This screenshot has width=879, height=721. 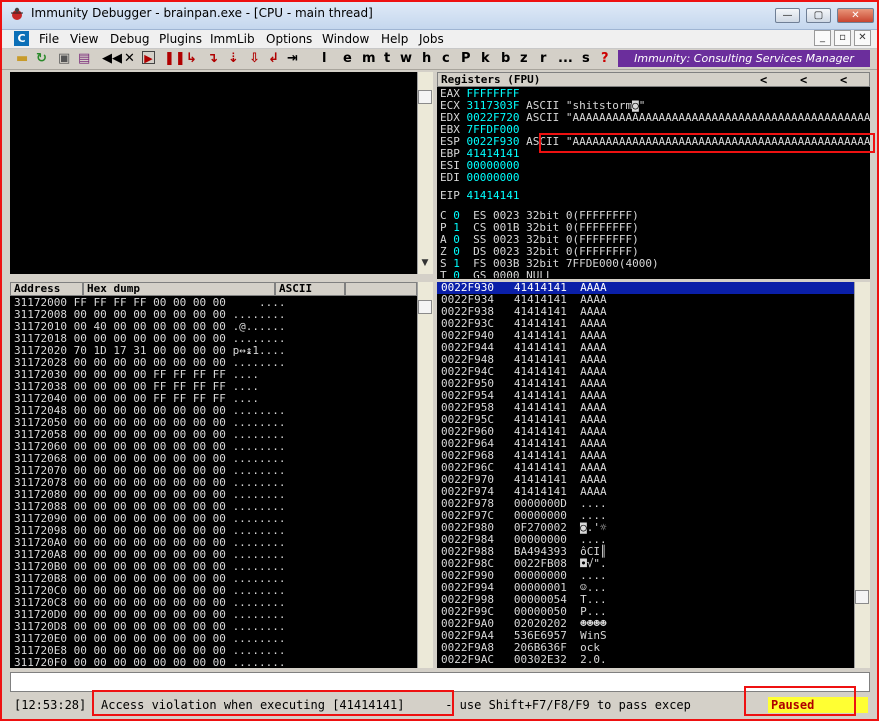 I want to click on eip-row: EIP 41414141, so click(x=479, y=196).